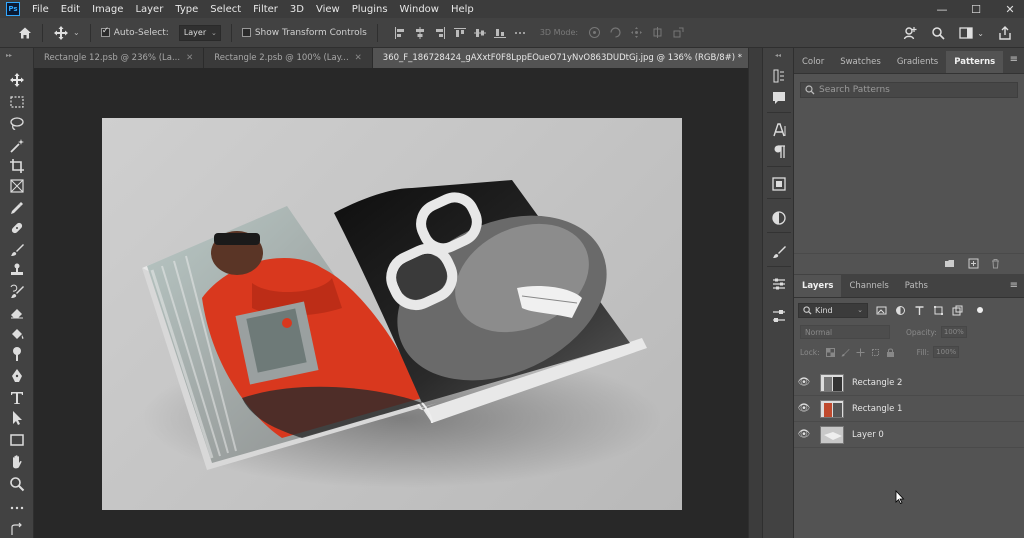 The height and width of the screenshot is (538, 1024). I want to click on paragraph-panel-icon, so click(779, 152).